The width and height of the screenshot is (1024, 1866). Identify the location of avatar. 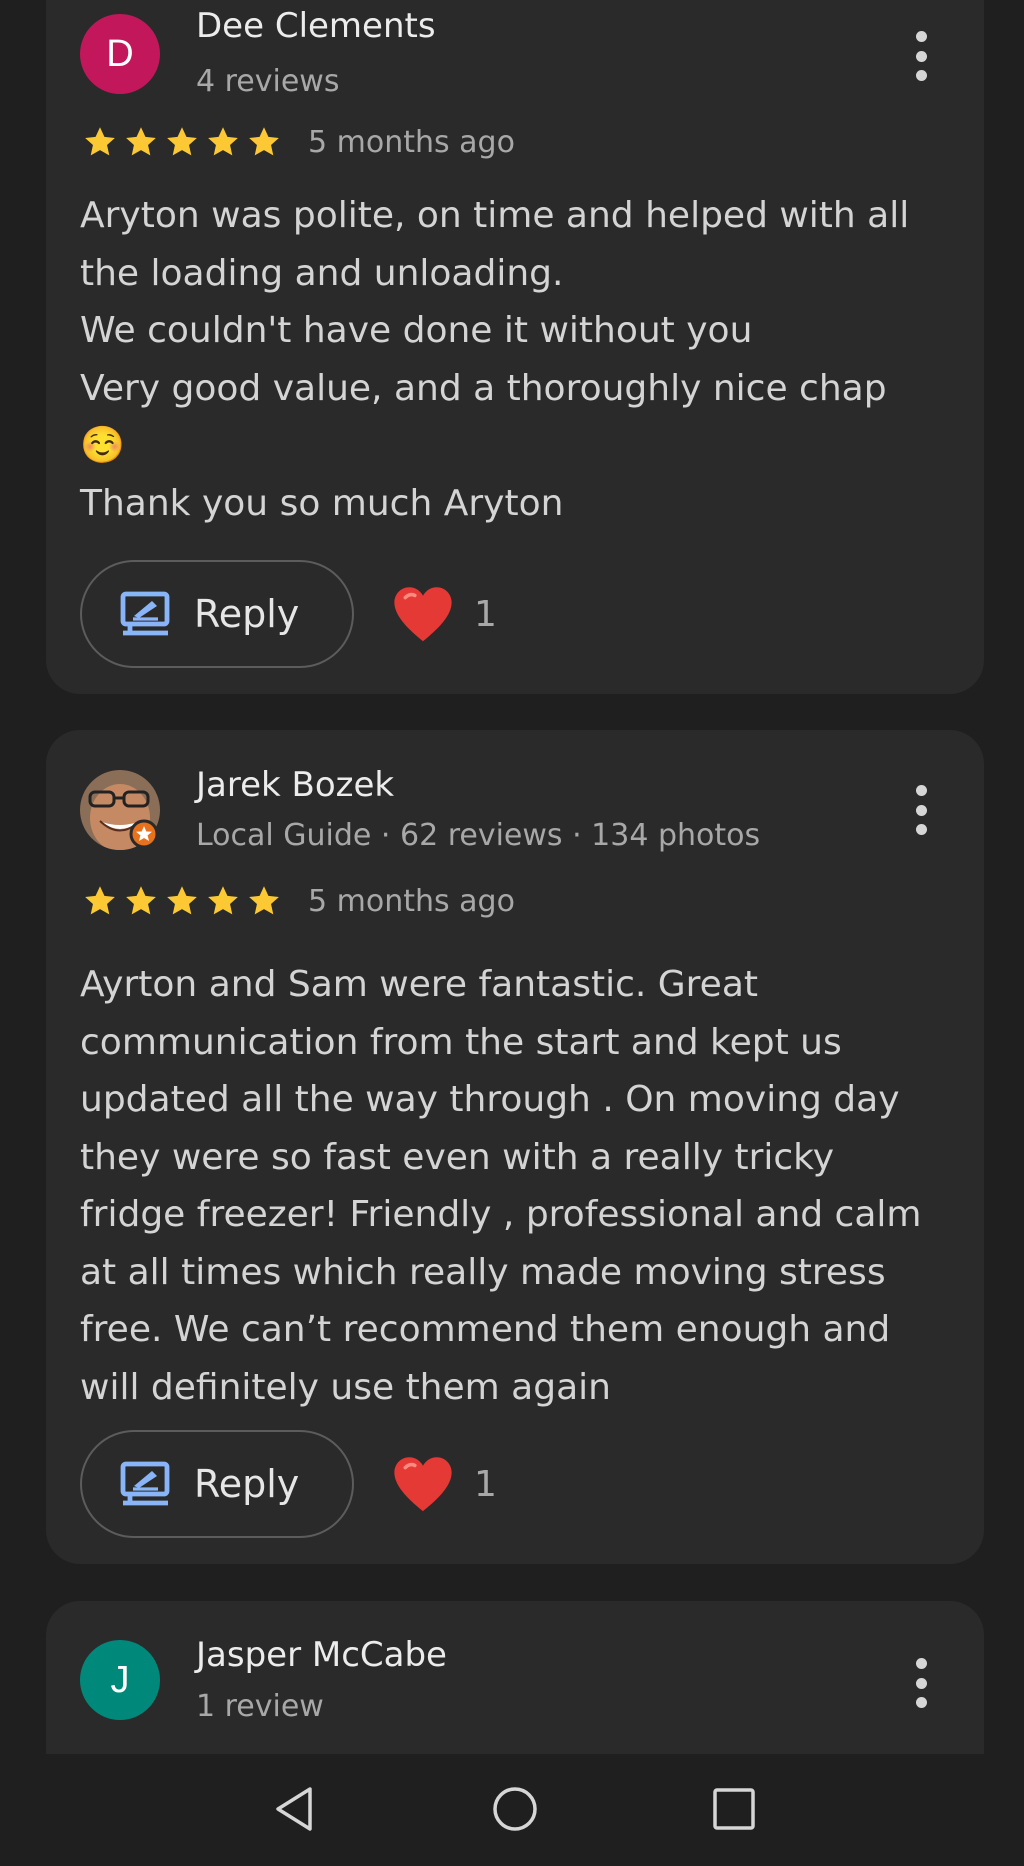
(120, 810).